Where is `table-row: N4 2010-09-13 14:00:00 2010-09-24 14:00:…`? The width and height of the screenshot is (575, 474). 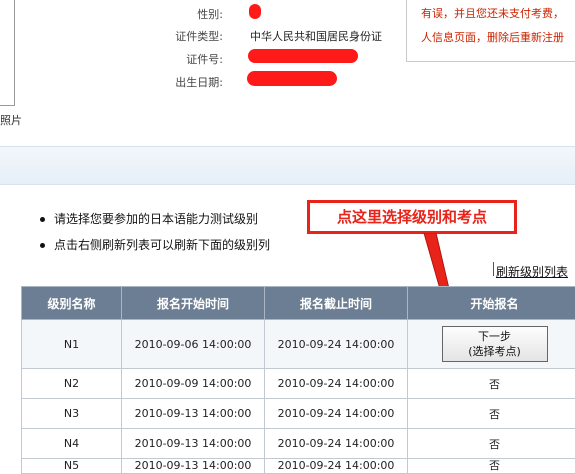 table-row: N4 2010-09-13 14:00:00 2010-09-24 14:00:… is located at coordinates (298, 444).